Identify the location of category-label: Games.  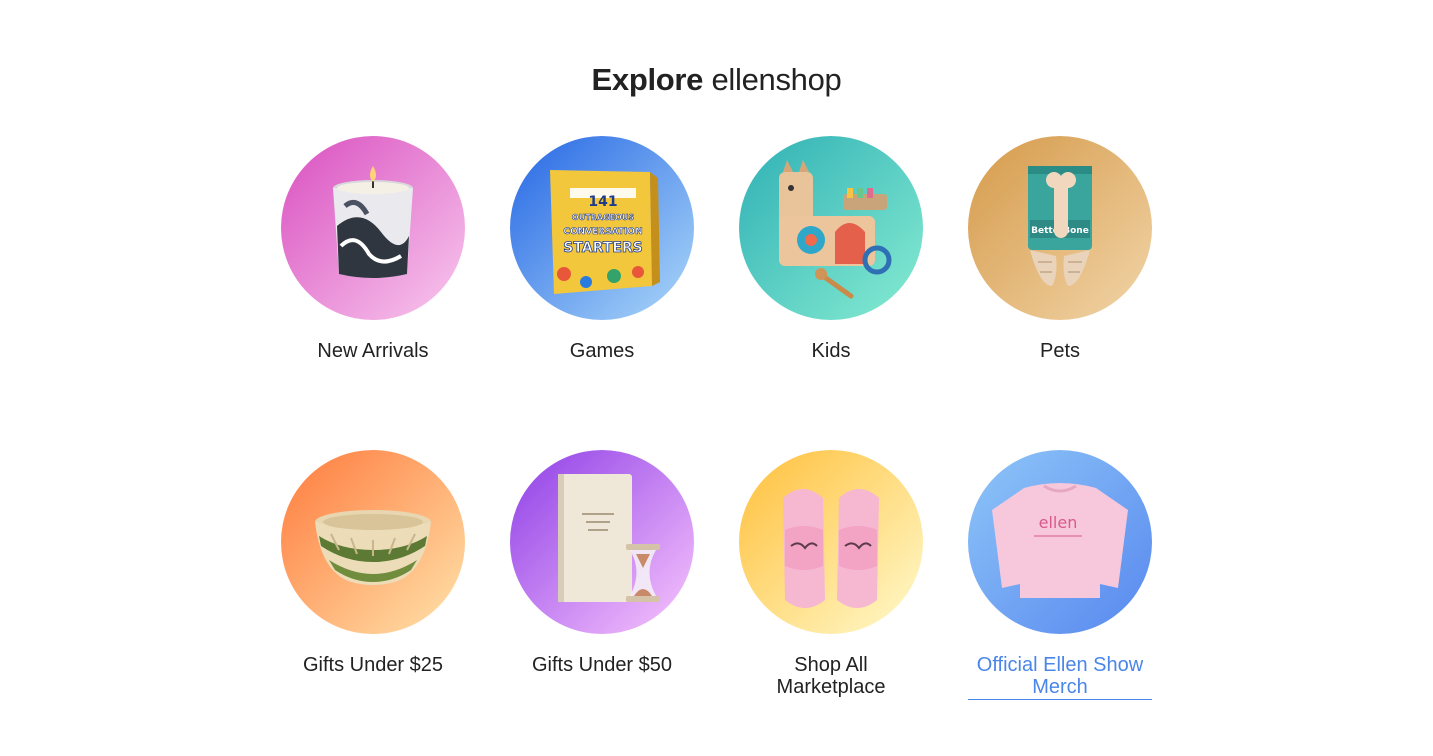
(602, 351).